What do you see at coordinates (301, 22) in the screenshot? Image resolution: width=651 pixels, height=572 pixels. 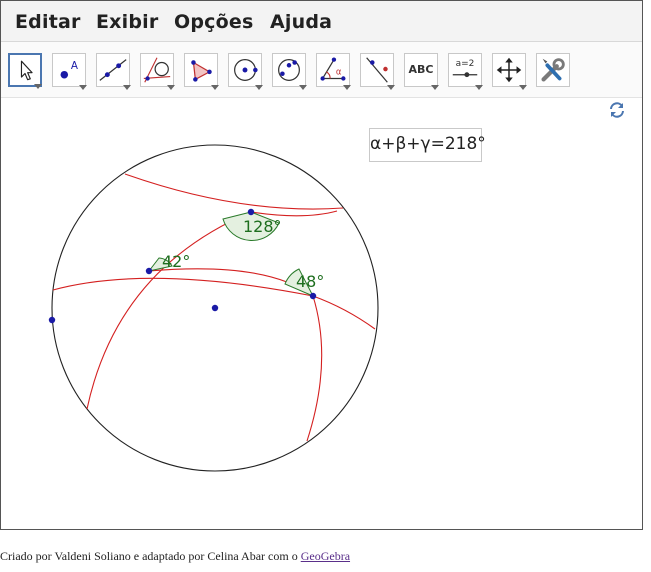 I see `menu-ajuda: Ajuda` at bounding box center [301, 22].